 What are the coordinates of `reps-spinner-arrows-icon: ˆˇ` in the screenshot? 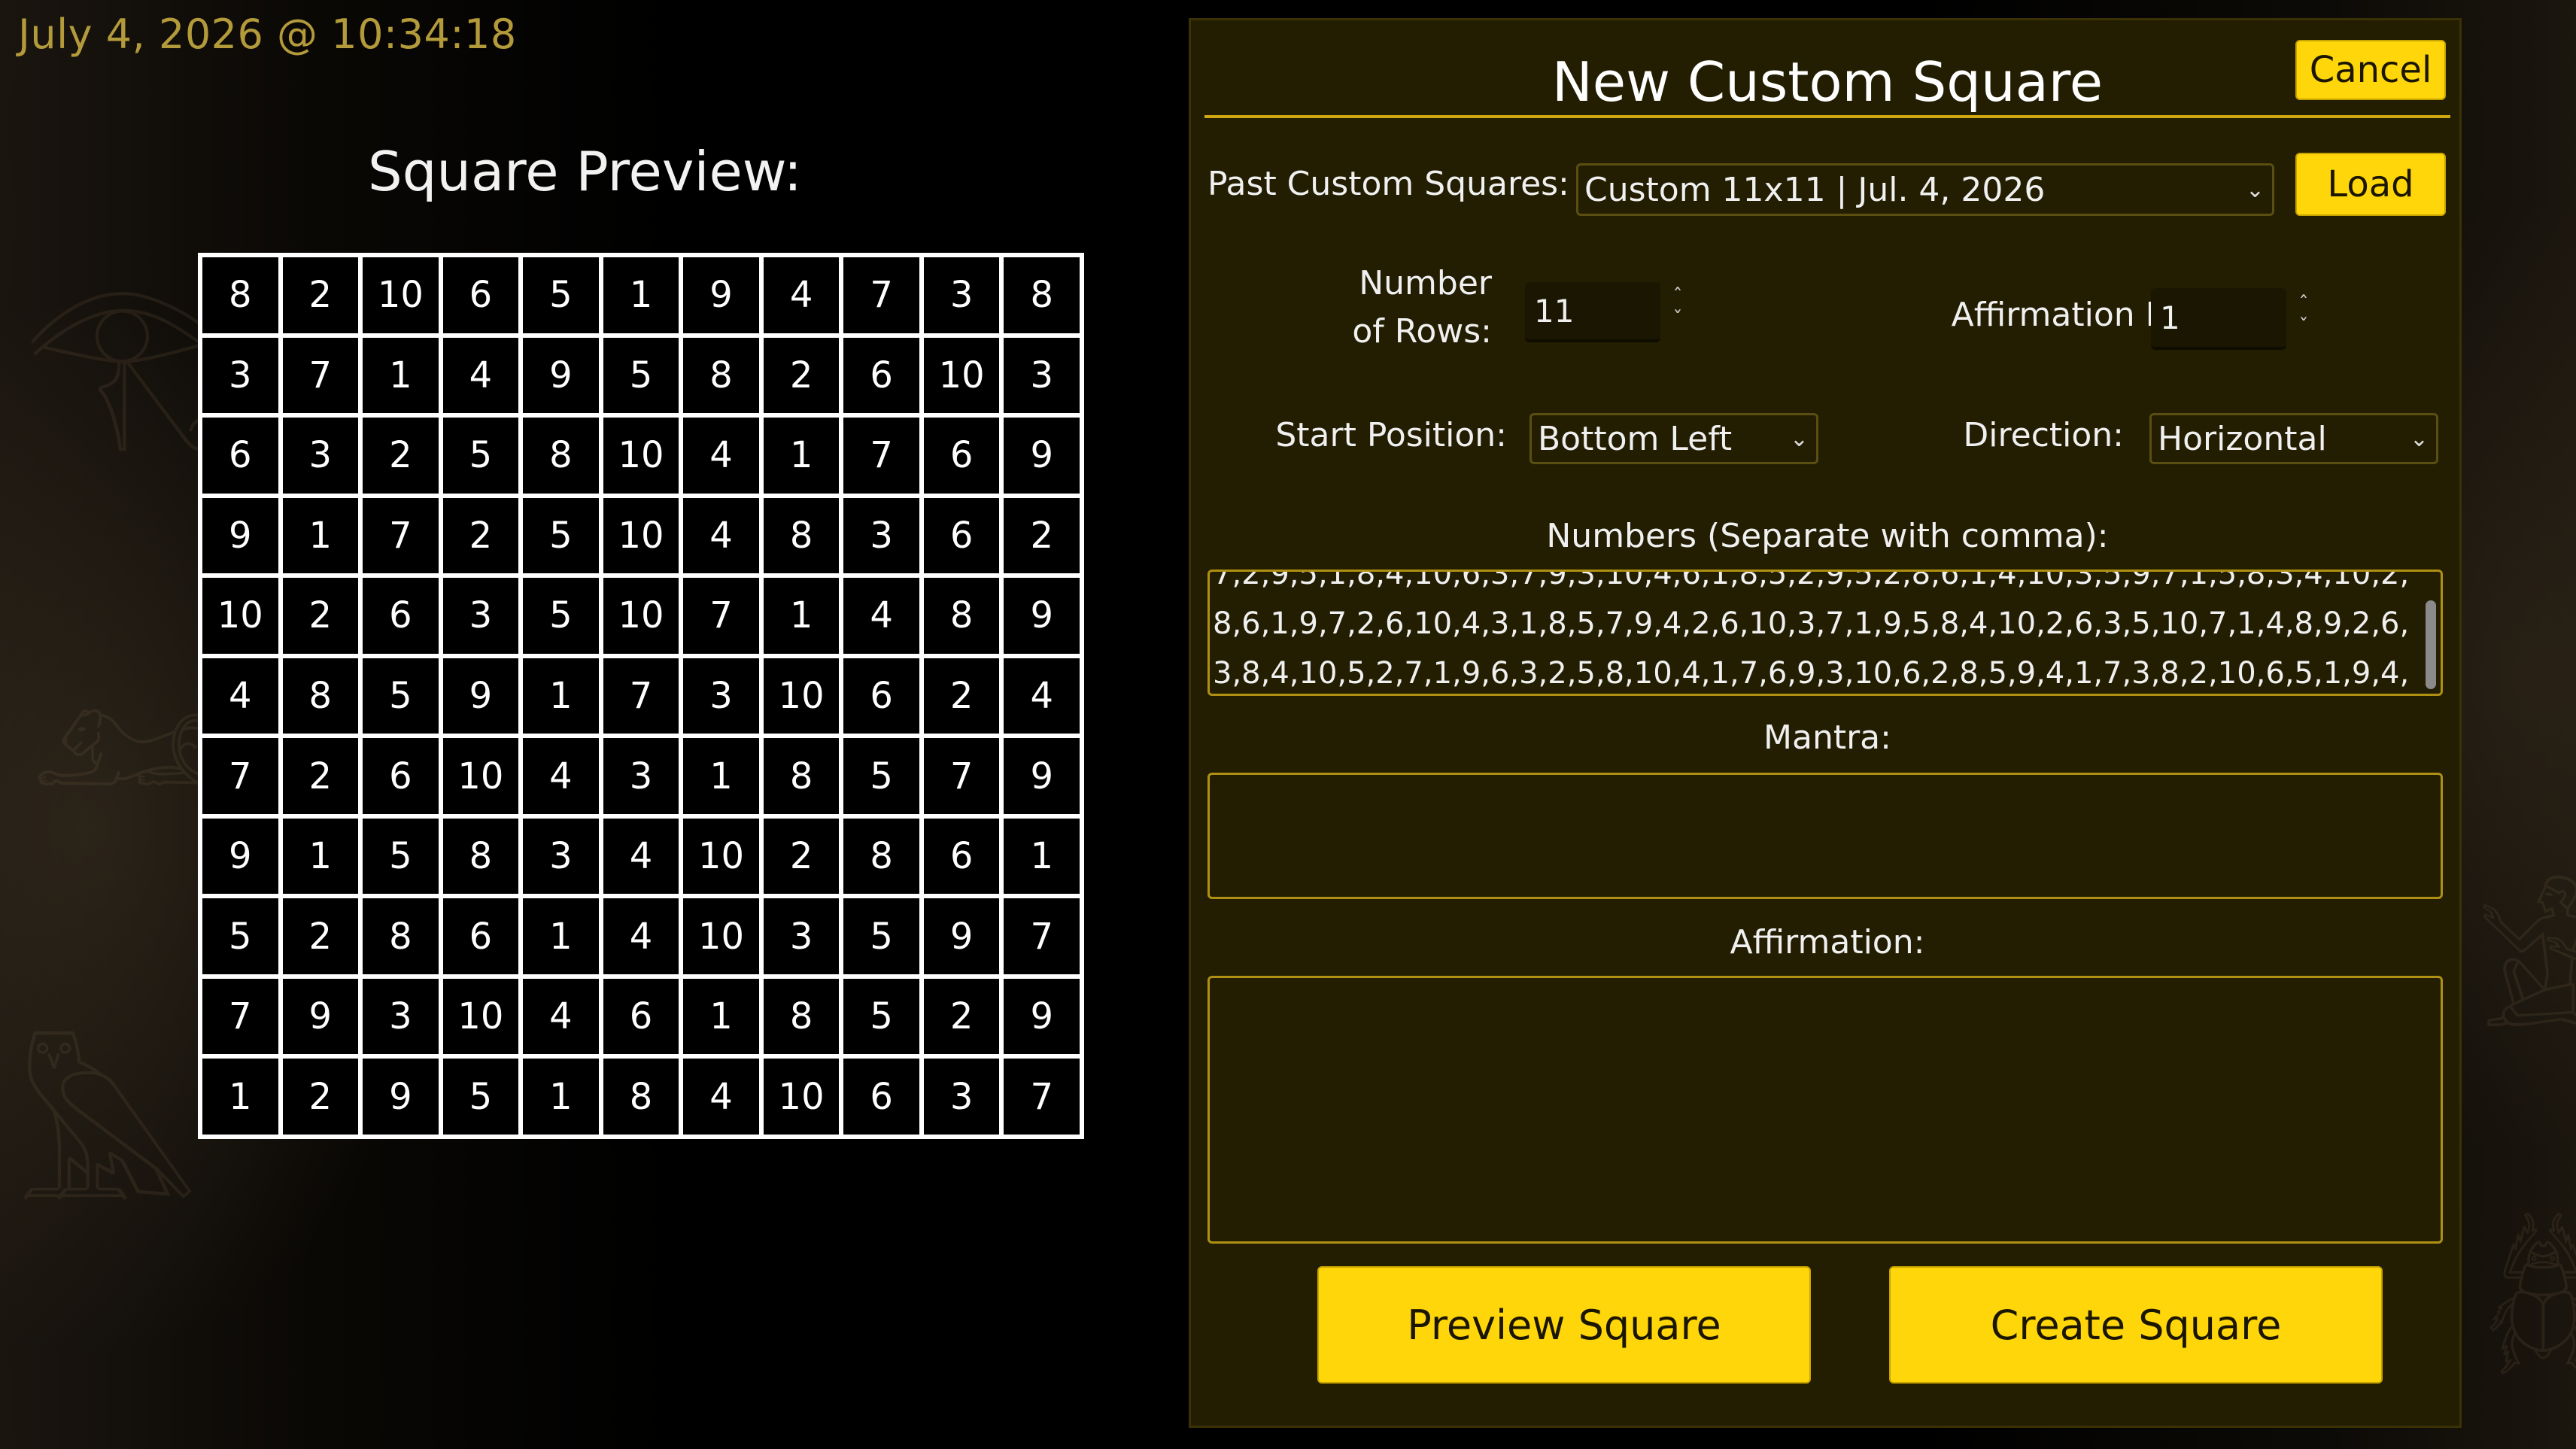 It's located at (2304, 315).